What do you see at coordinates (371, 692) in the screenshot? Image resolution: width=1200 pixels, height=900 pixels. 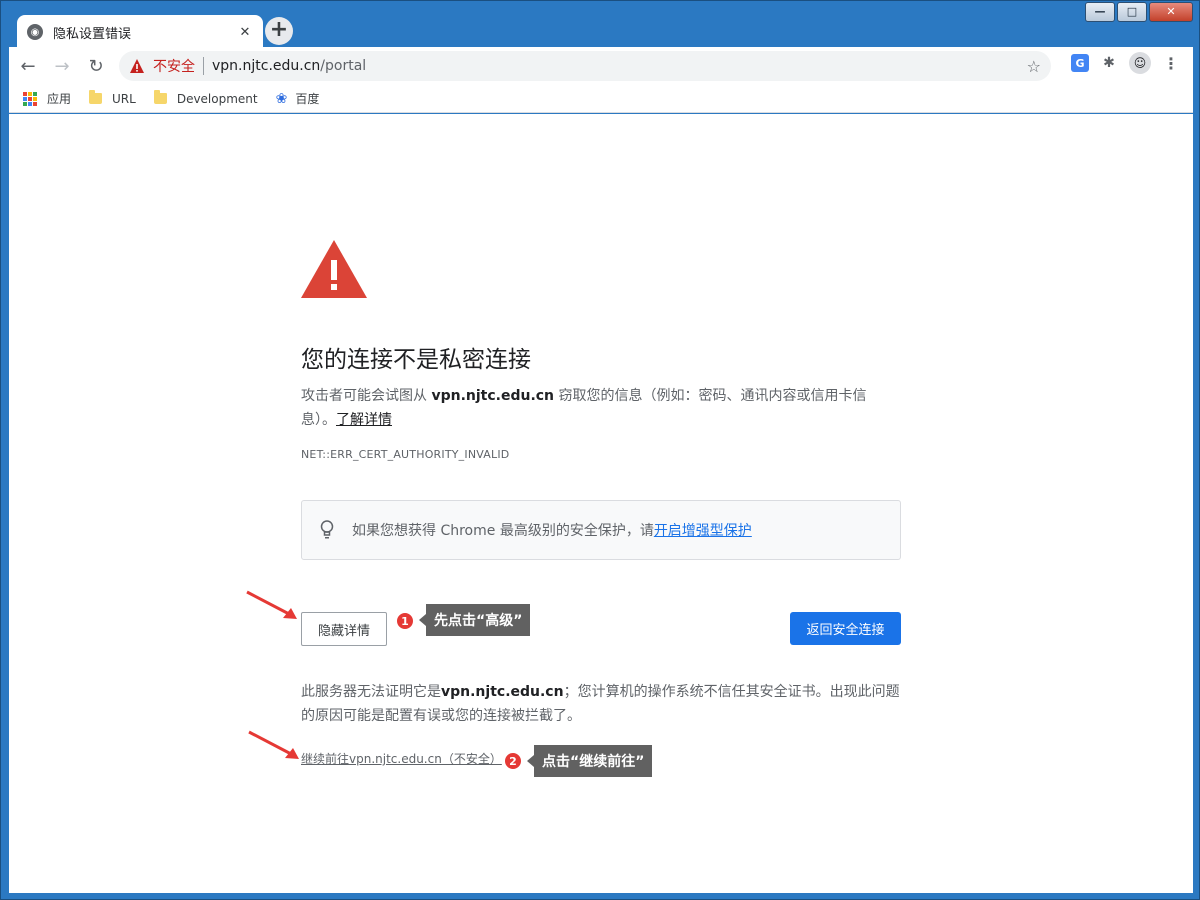 I see `explain-prefix: 此服务器无法证明它是` at bounding box center [371, 692].